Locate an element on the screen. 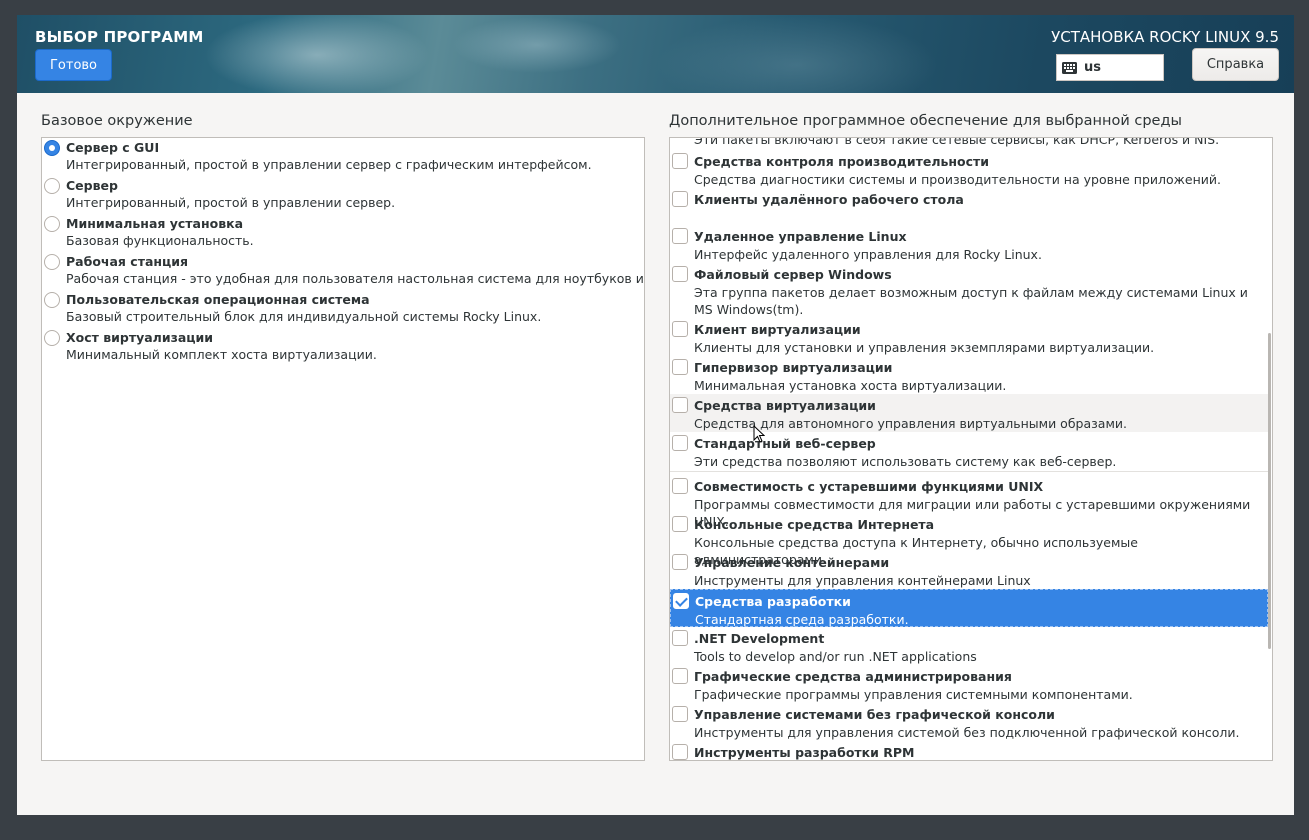  env-item-name: Сервер is located at coordinates (92, 185).